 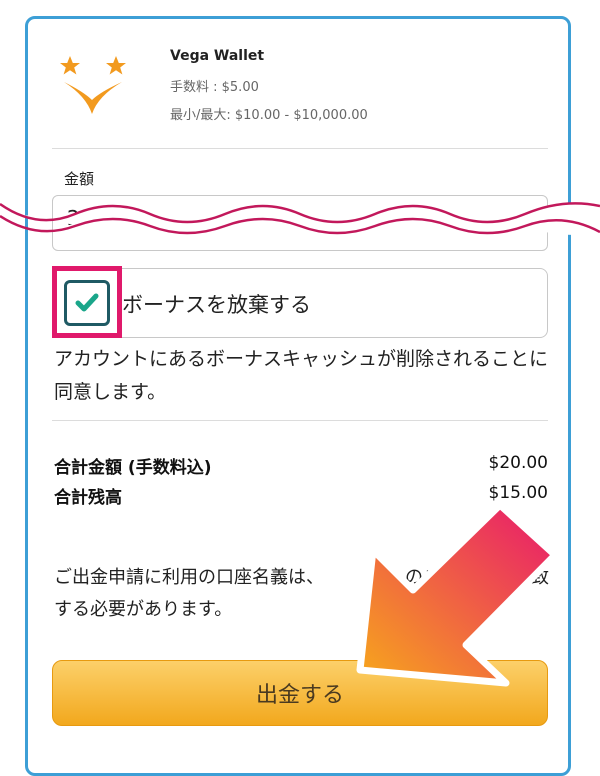 I want to click on torn-edge-wave, so click(x=300, y=218).